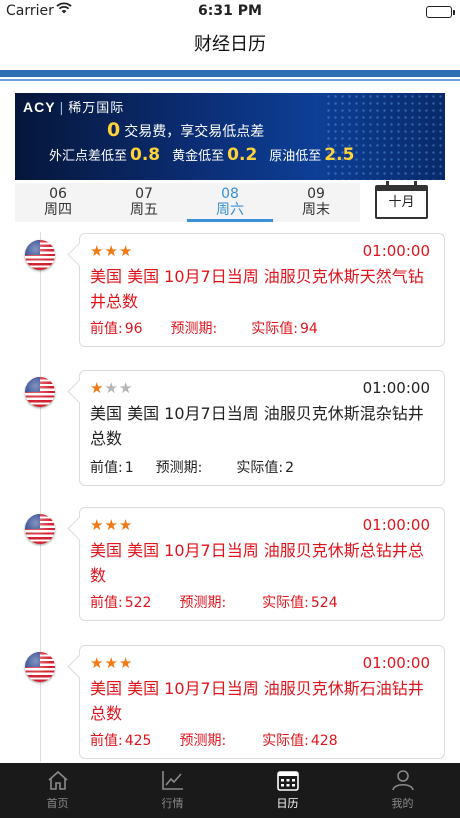 This screenshot has width=460, height=818. What do you see at coordinates (287, 781) in the screenshot?
I see `calendar-icon` at bounding box center [287, 781].